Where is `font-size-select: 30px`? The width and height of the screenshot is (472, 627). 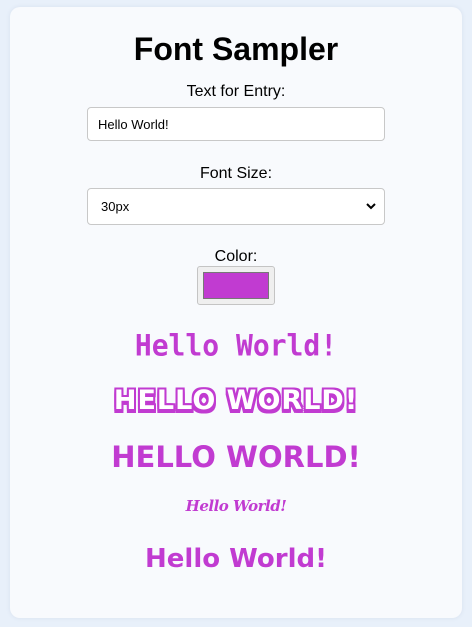
font-size-select: 30px is located at coordinates (236, 206).